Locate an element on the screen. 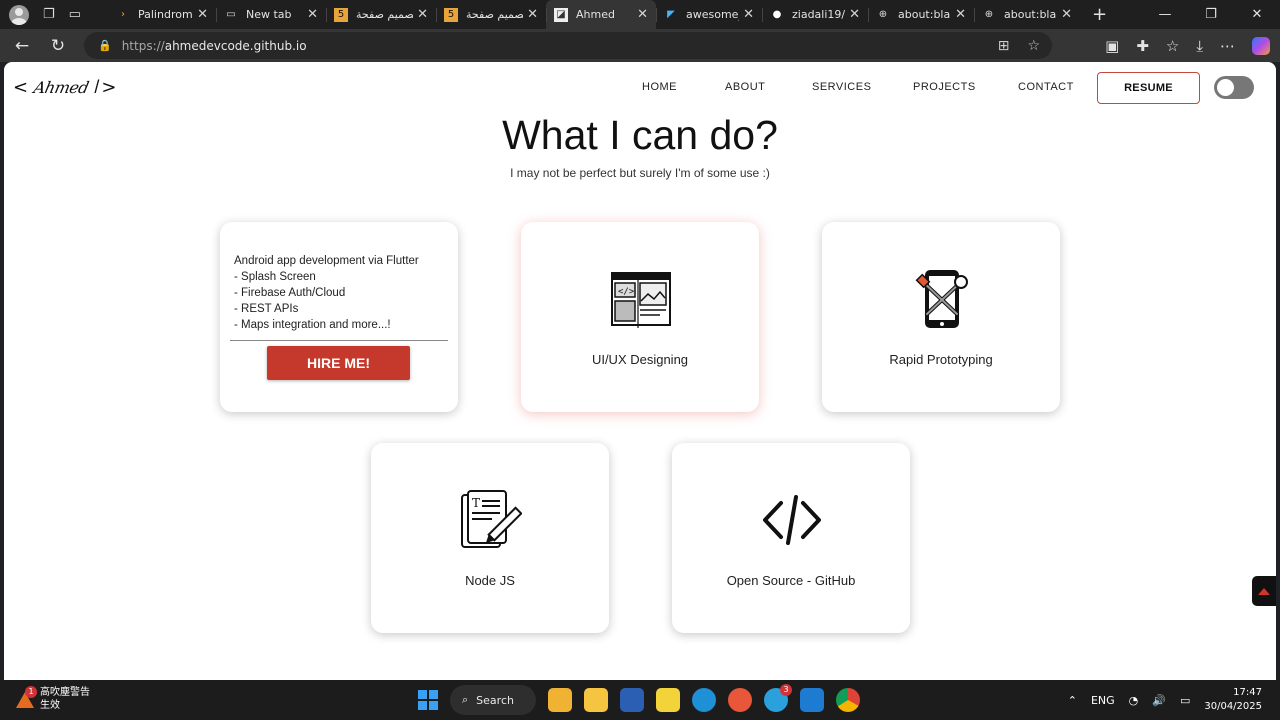  file-explorer-icon is located at coordinates (596, 700).